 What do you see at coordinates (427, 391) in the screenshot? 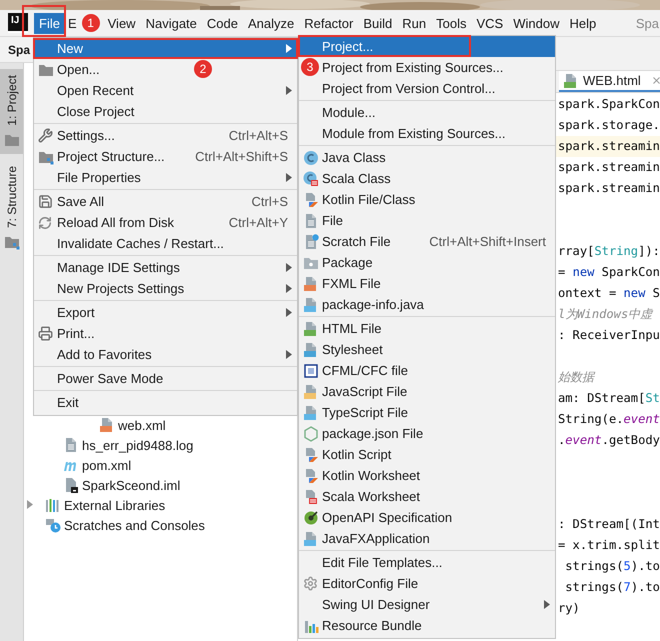
I see `menu-item: JavaScript File` at bounding box center [427, 391].